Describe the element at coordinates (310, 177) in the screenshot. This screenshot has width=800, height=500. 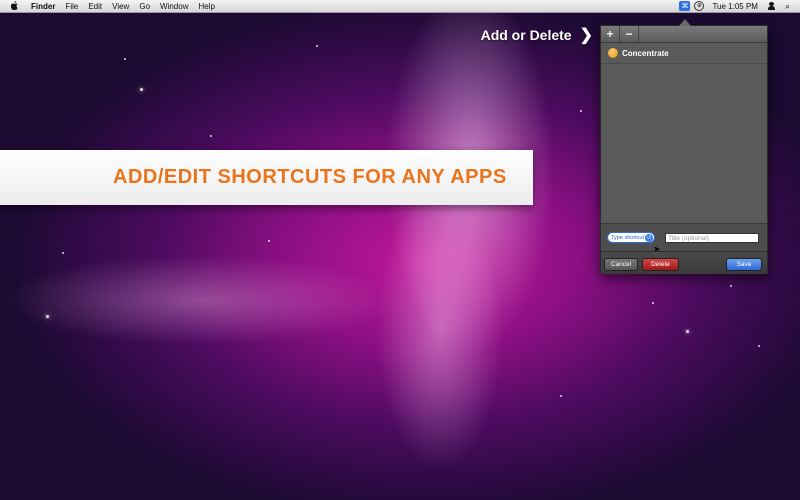
I see `promo-banner-text: ADD/EDIT SHORTCUTS FOR ANY APPS` at that location.